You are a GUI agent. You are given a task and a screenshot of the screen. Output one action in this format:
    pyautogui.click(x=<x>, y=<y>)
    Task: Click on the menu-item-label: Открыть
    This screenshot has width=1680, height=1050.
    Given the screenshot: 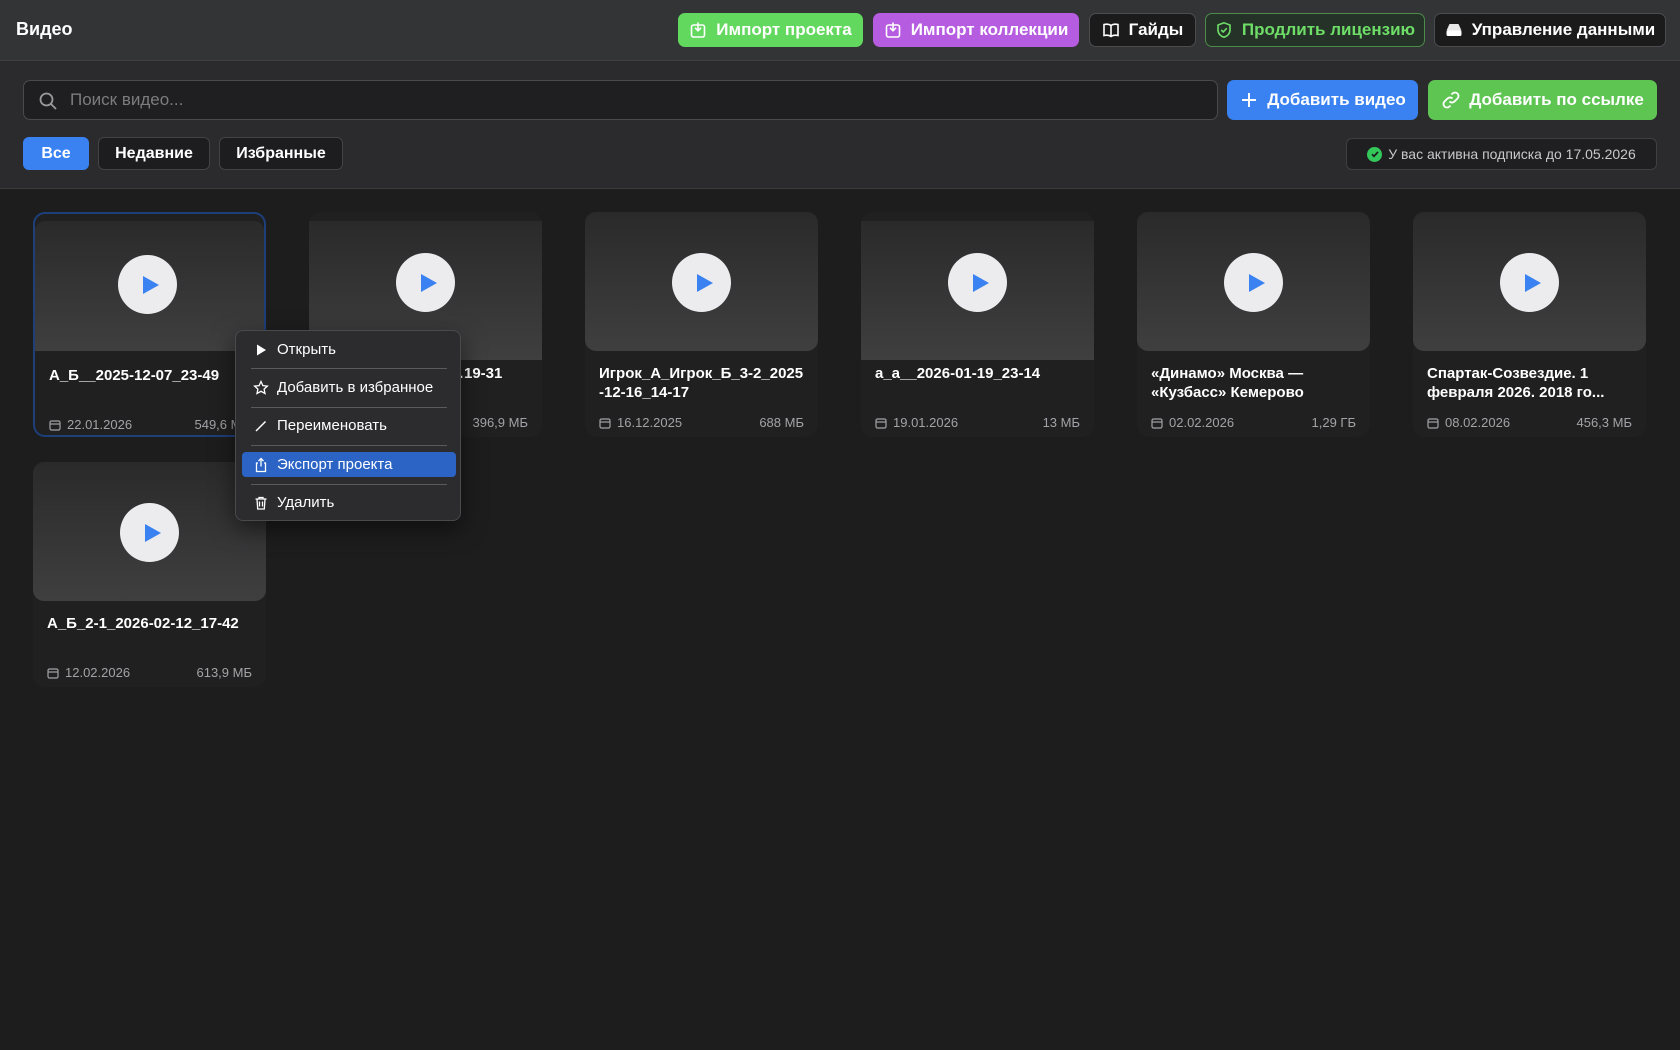 What is the action you would take?
    pyautogui.click(x=306, y=349)
    